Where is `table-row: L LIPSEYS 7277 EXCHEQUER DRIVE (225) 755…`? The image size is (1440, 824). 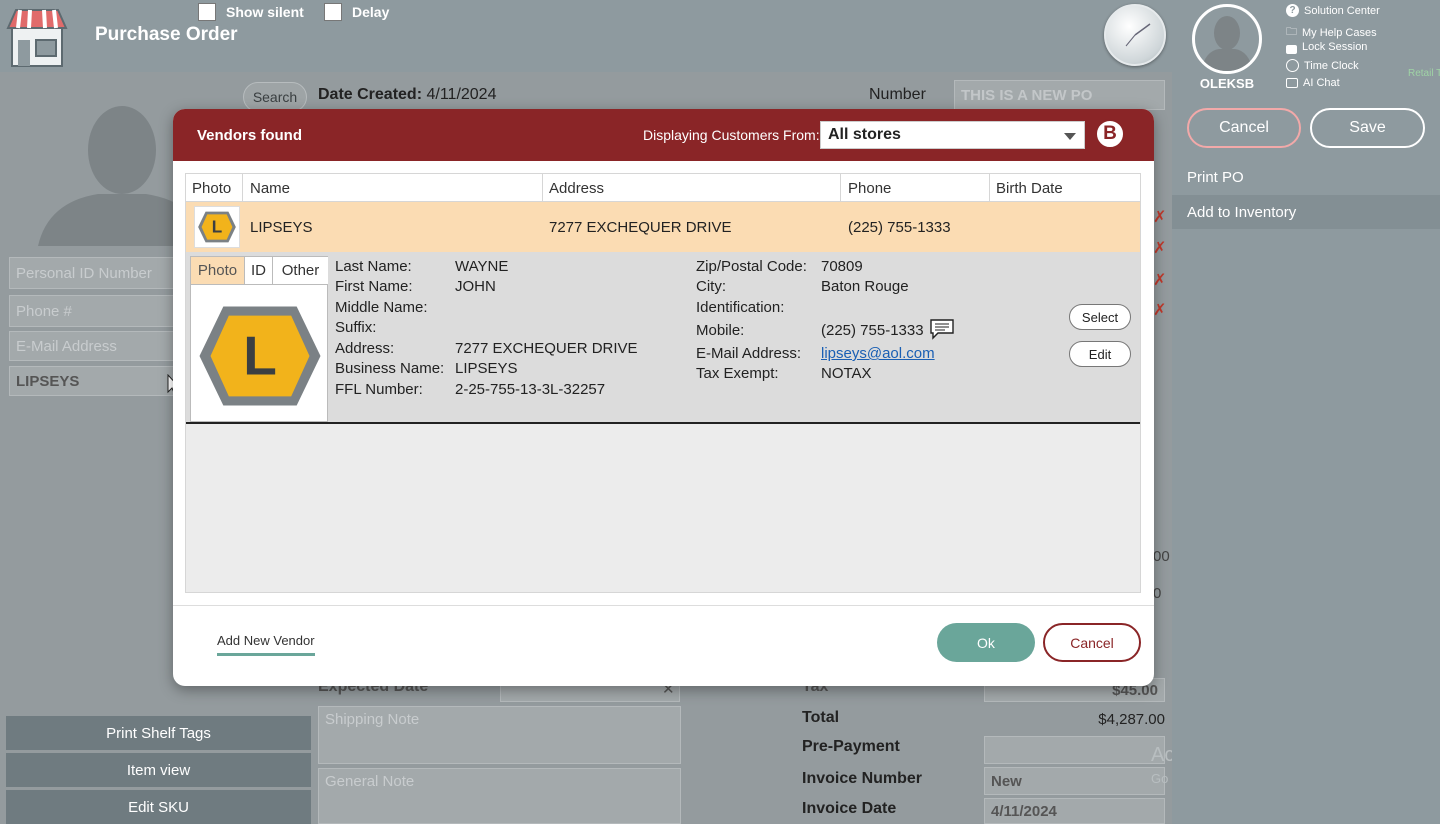
table-row: L LIPSEYS 7277 EXCHEQUER DRIVE (225) 755… is located at coordinates (663, 227).